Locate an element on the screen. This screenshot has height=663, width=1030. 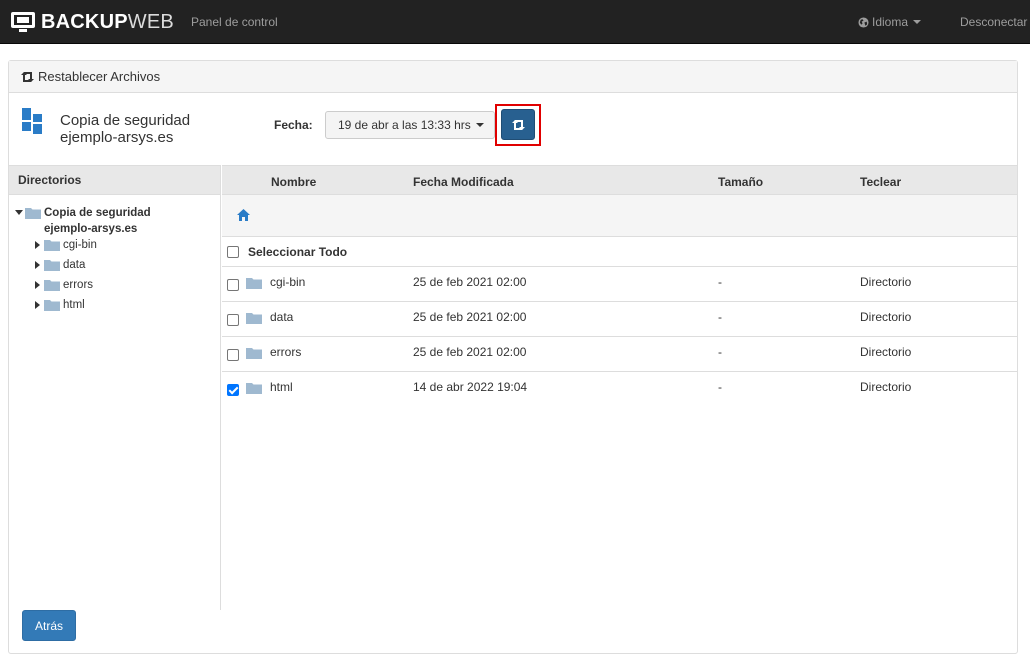
date-selected: 19 de abr a las 13:33 hrs is located at coordinates (404, 125).